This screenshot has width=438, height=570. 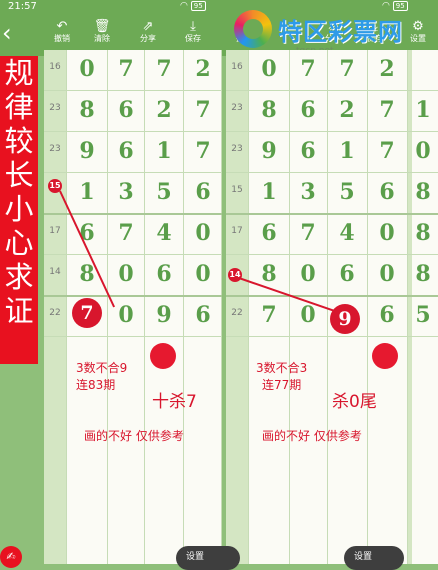 What do you see at coordinates (19, 311) in the screenshot?
I see `banner-char: 证` at bounding box center [19, 311].